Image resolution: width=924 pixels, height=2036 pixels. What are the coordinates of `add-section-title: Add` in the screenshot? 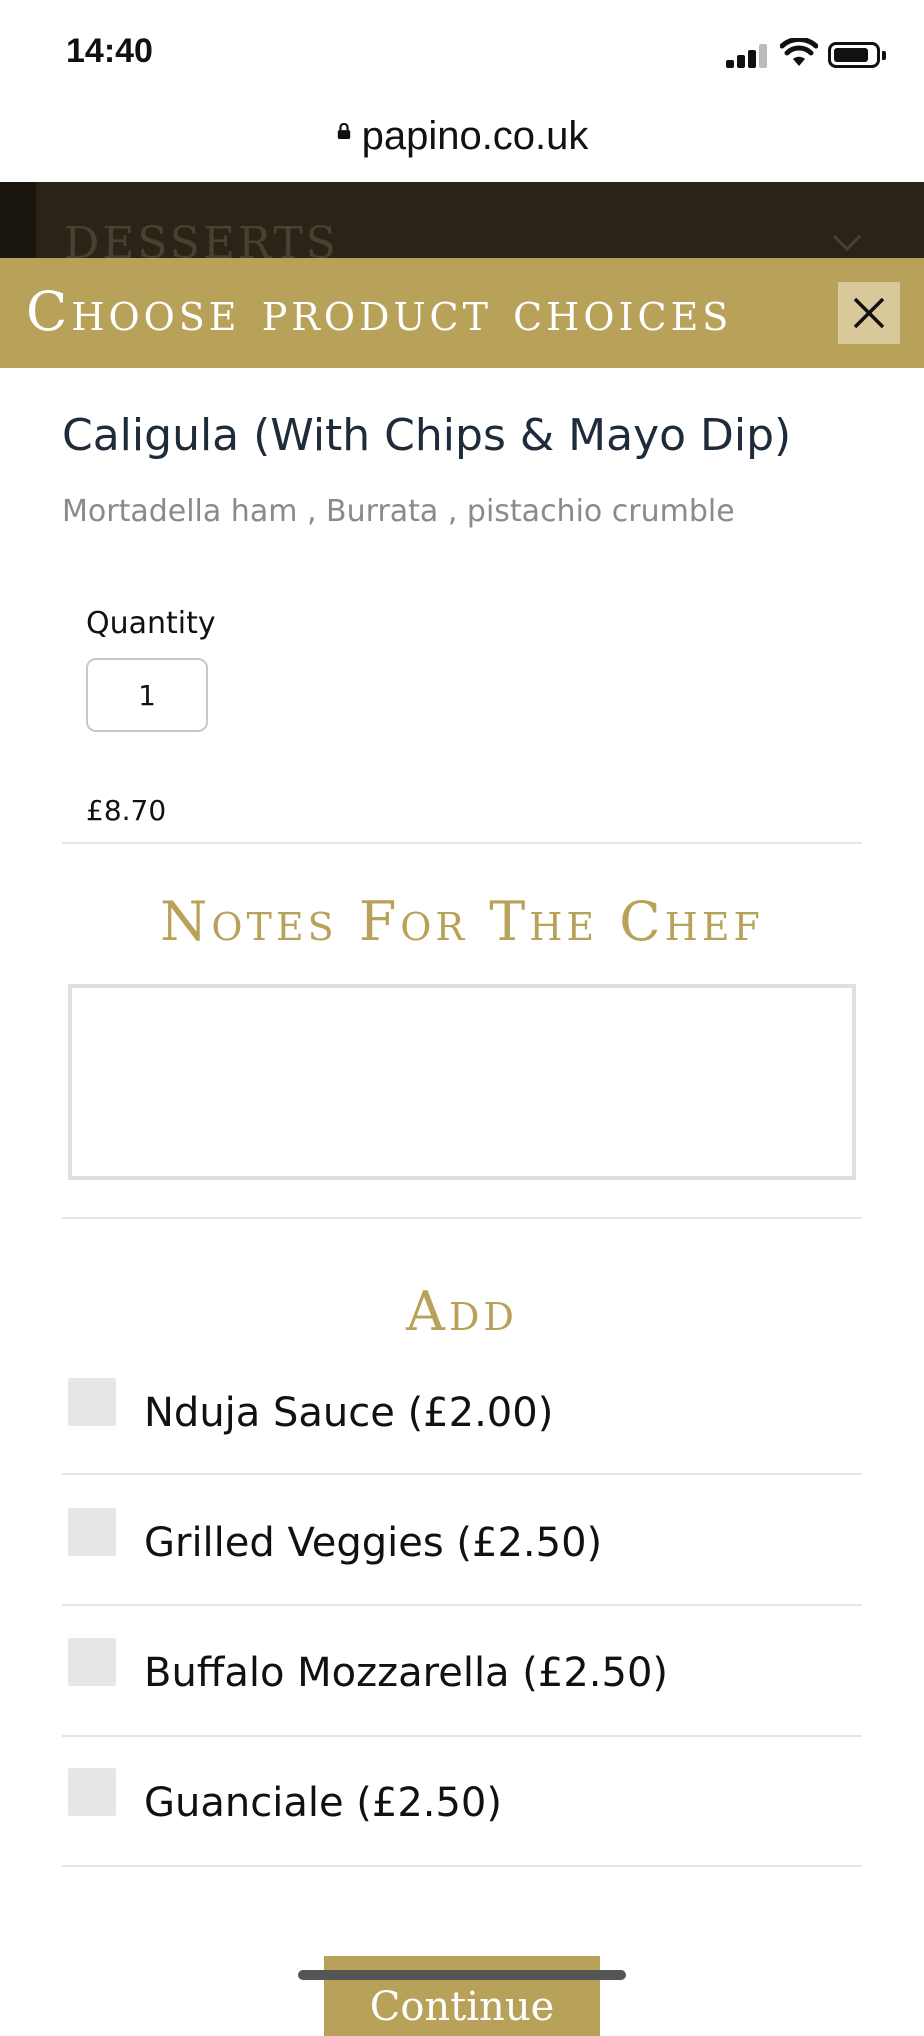 It's located at (462, 1311).